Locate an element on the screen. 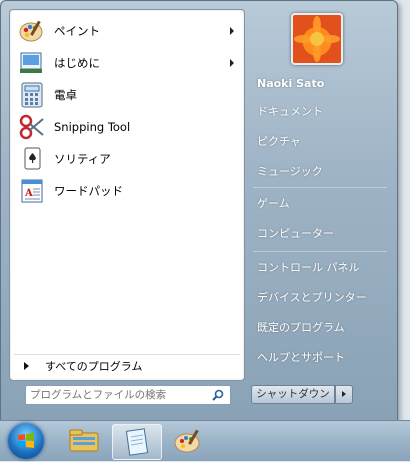 The height and width of the screenshot is (462, 410). all-programs-button: すべてのプログラム is located at coordinates (127, 365).